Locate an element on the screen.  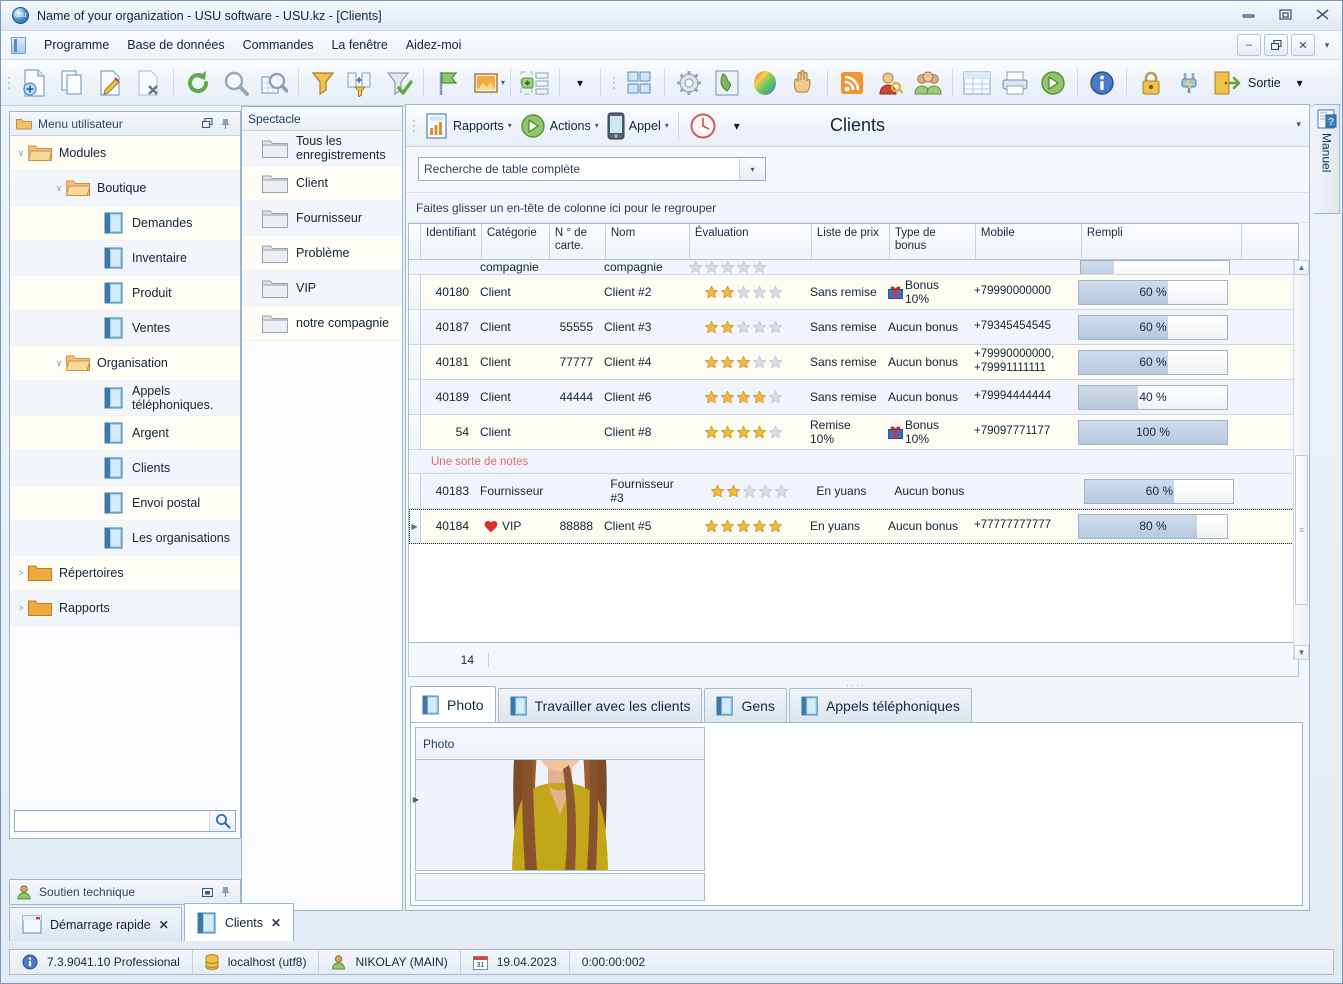
content-panel-dropdown-caret: ▾ is located at coordinates (1298, 124).